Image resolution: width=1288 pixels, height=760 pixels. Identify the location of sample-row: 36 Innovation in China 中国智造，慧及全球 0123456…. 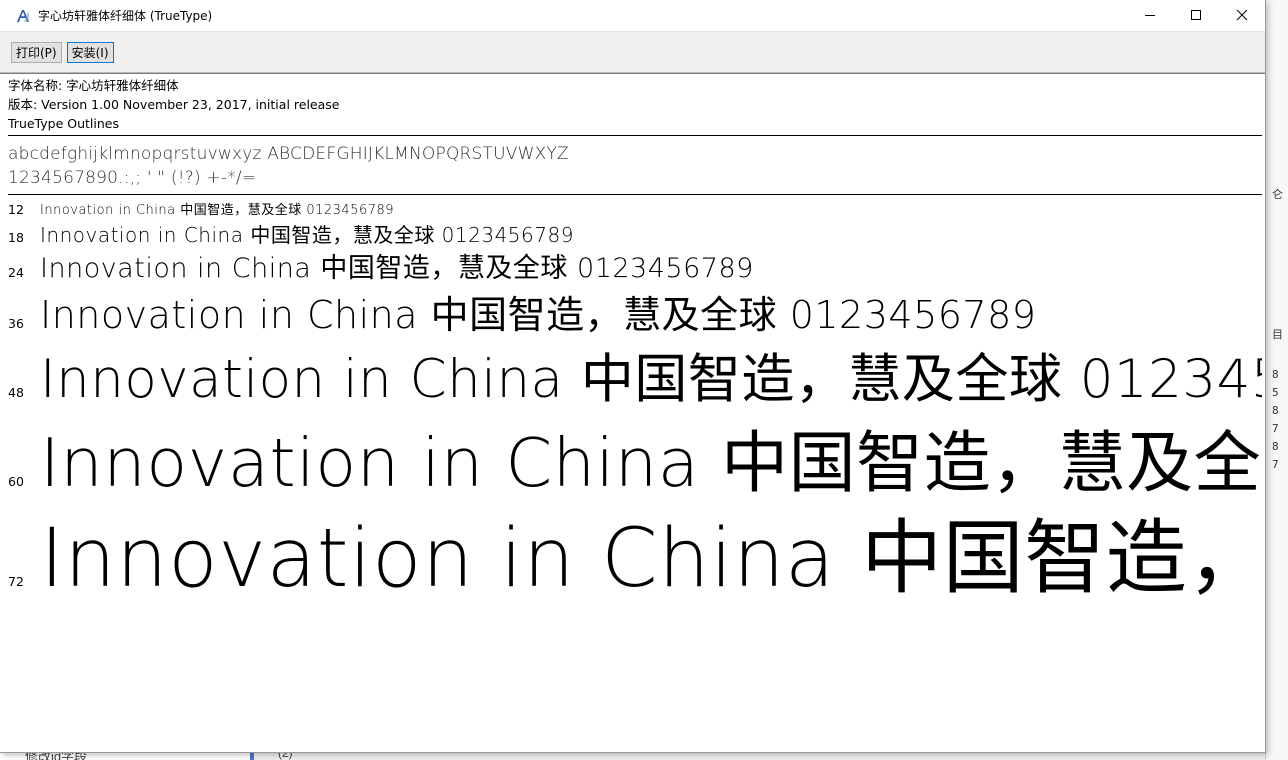
(635, 311).